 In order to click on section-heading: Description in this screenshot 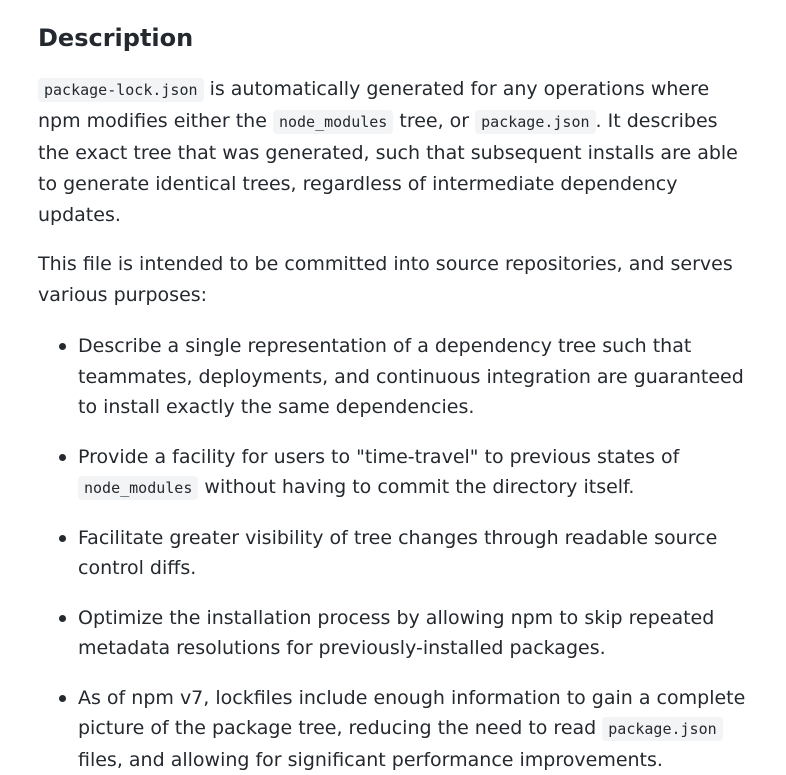, I will do `click(392, 38)`.